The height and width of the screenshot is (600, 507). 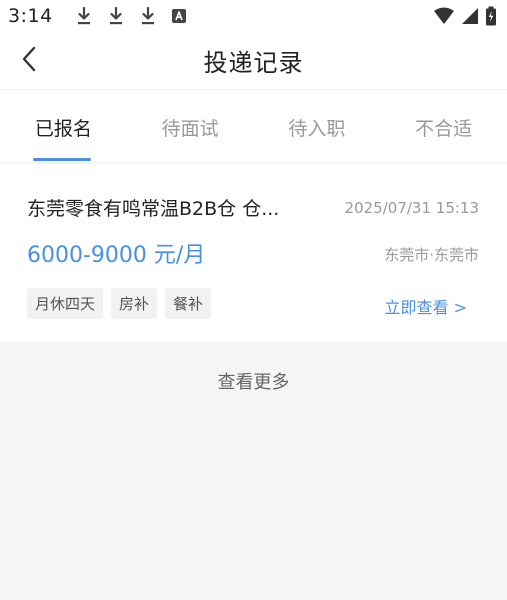 I want to click on job-tag: 房补, so click(x=134, y=303).